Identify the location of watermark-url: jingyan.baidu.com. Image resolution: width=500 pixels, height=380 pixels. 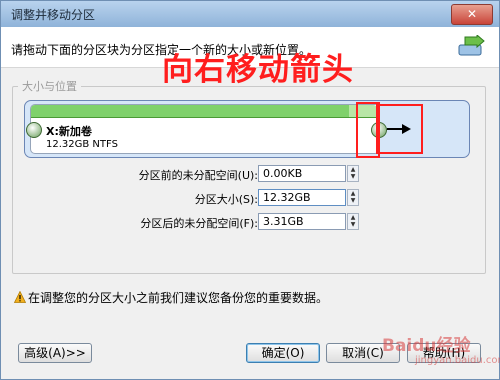
(457, 360).